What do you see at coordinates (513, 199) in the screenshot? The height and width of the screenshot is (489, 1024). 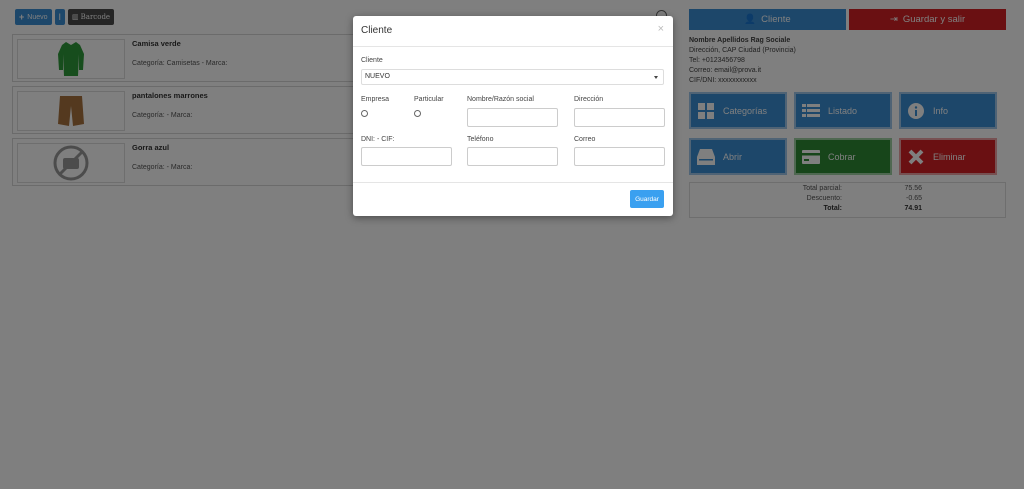 I see `modal-footer: Guardar` at bounding box center [513, 199].